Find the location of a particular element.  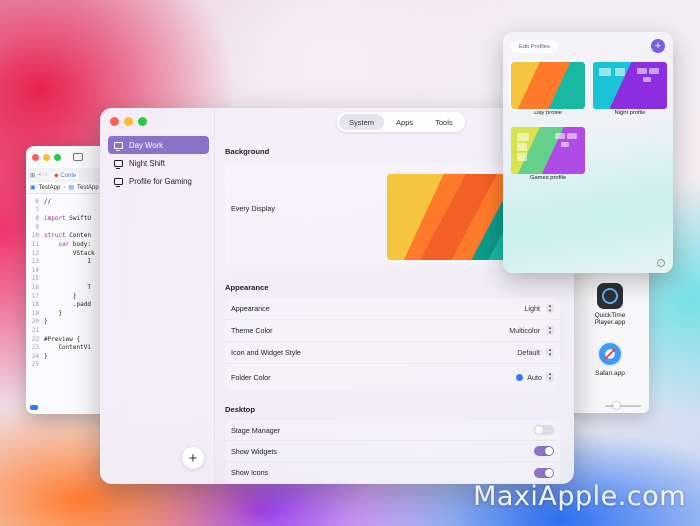

profile-thumb-label: Day profile is located at coordinates (548, 113).